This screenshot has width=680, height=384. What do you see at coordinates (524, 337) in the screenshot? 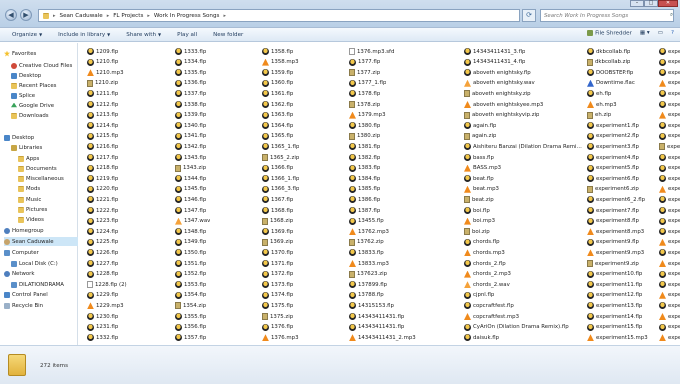
I see `file-item: daisuk.flp` at bounding box center [524, 337].